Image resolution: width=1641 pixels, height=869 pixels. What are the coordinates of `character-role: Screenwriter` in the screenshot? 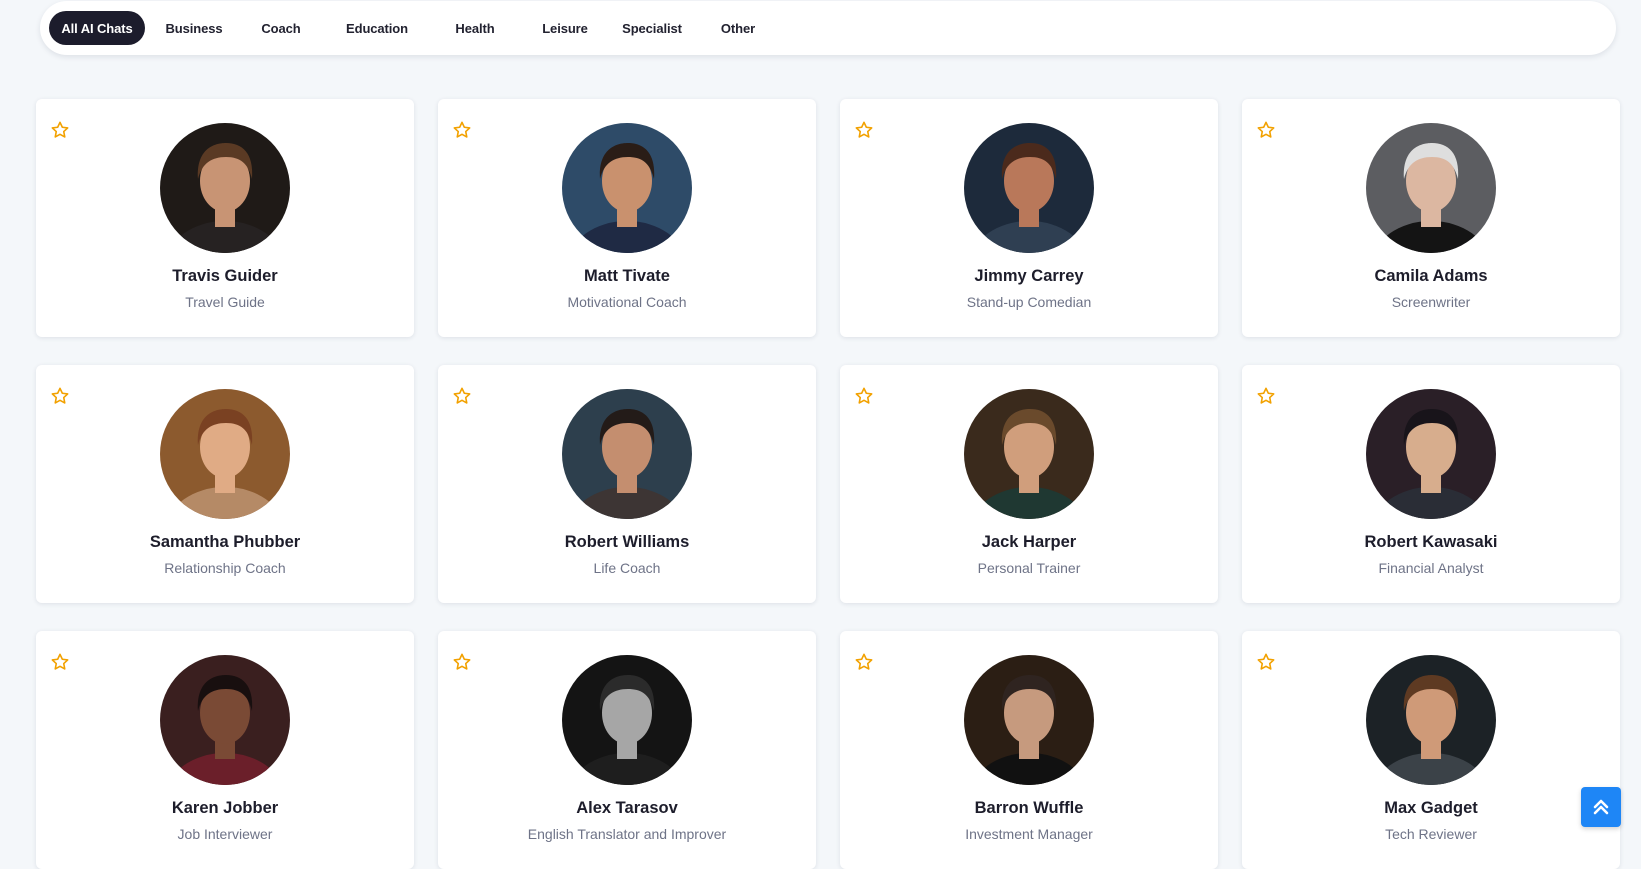 It's located at (1431, 302).